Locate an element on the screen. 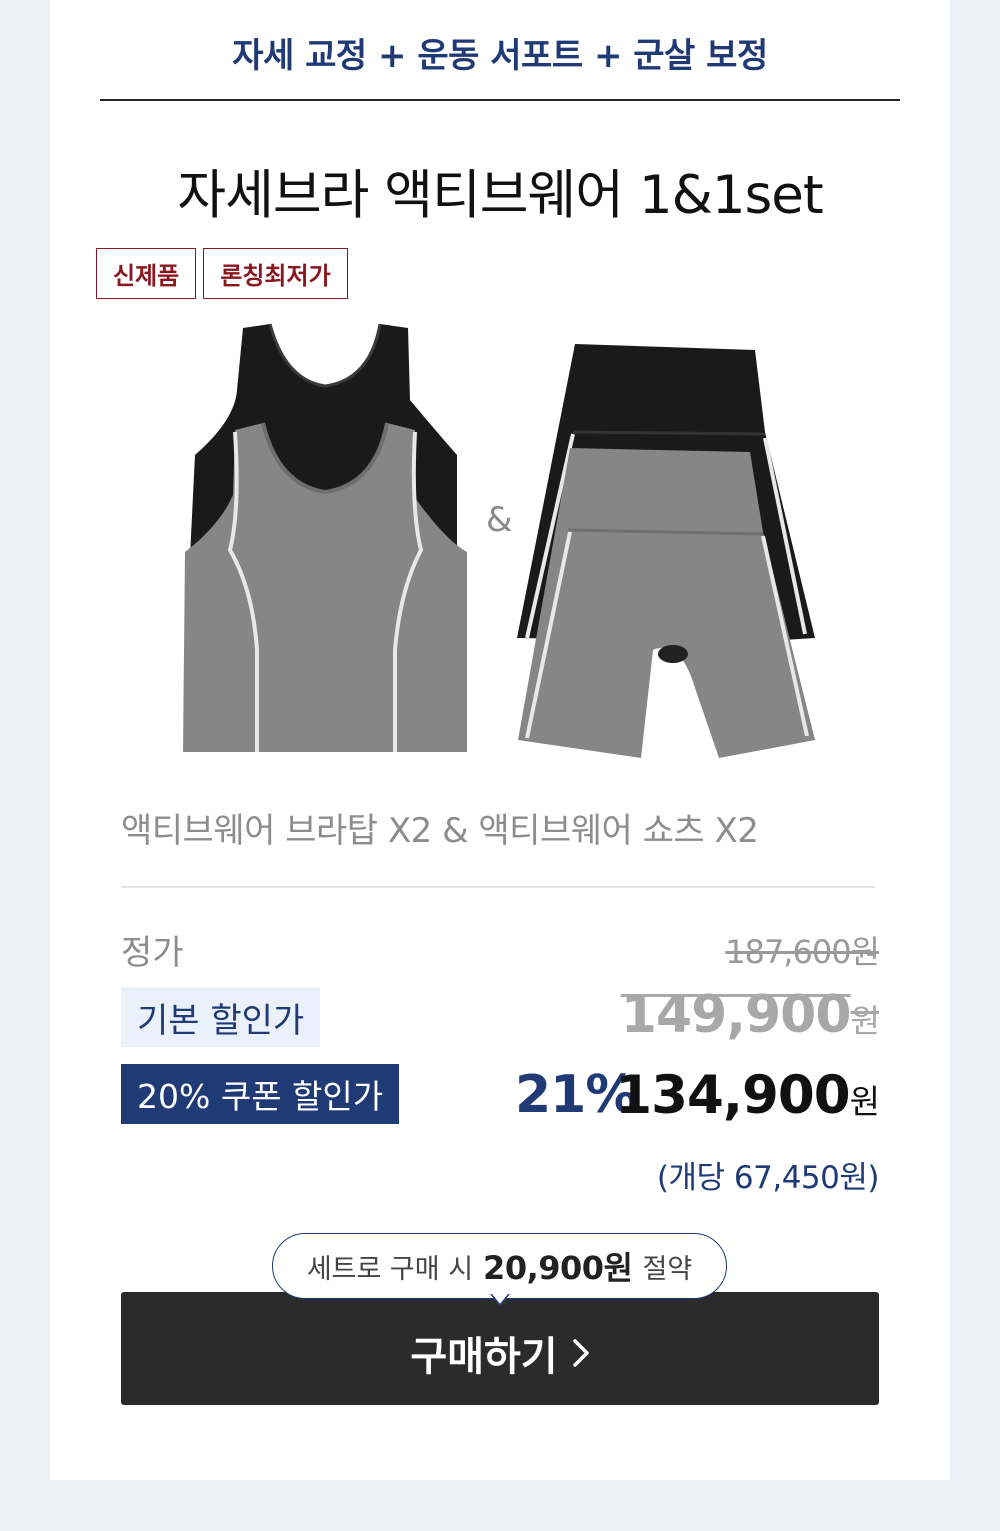 This screenshot has width=1000, height=1531. set-savings-bubble: 세트로 구매 시 20,900원 절약 is located at coordinates (499, 1266).